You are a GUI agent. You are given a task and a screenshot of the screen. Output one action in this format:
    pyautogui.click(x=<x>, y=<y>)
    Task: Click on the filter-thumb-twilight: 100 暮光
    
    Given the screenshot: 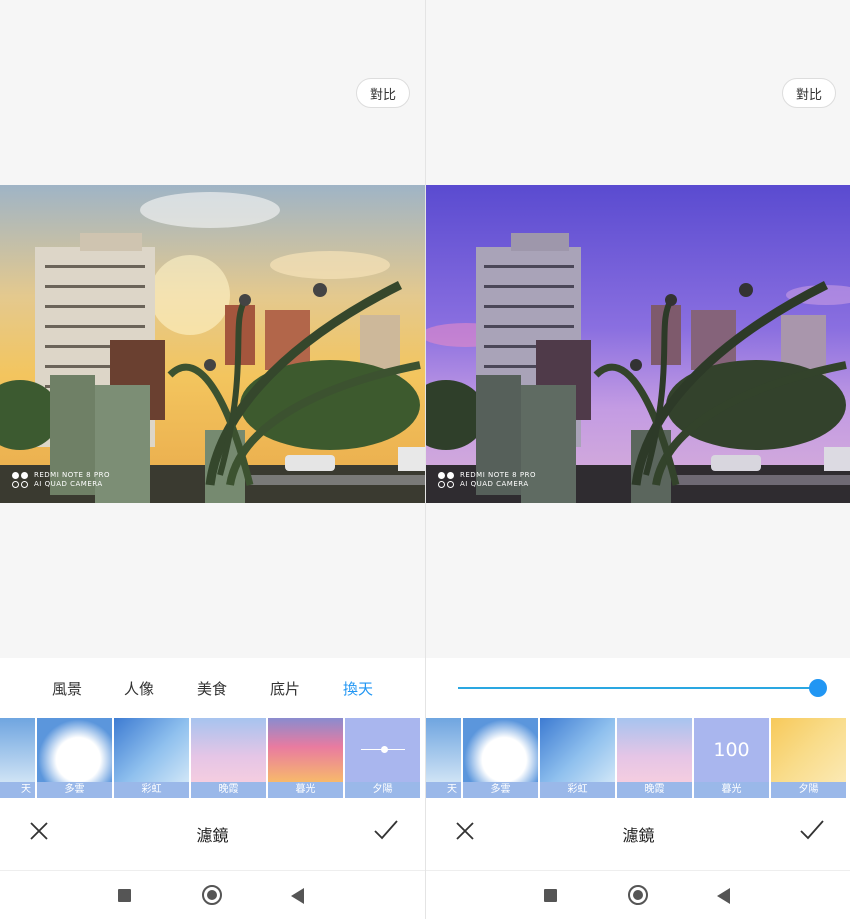 What is the action you would take?
    pyautogui.click(x=731, y=758)
    